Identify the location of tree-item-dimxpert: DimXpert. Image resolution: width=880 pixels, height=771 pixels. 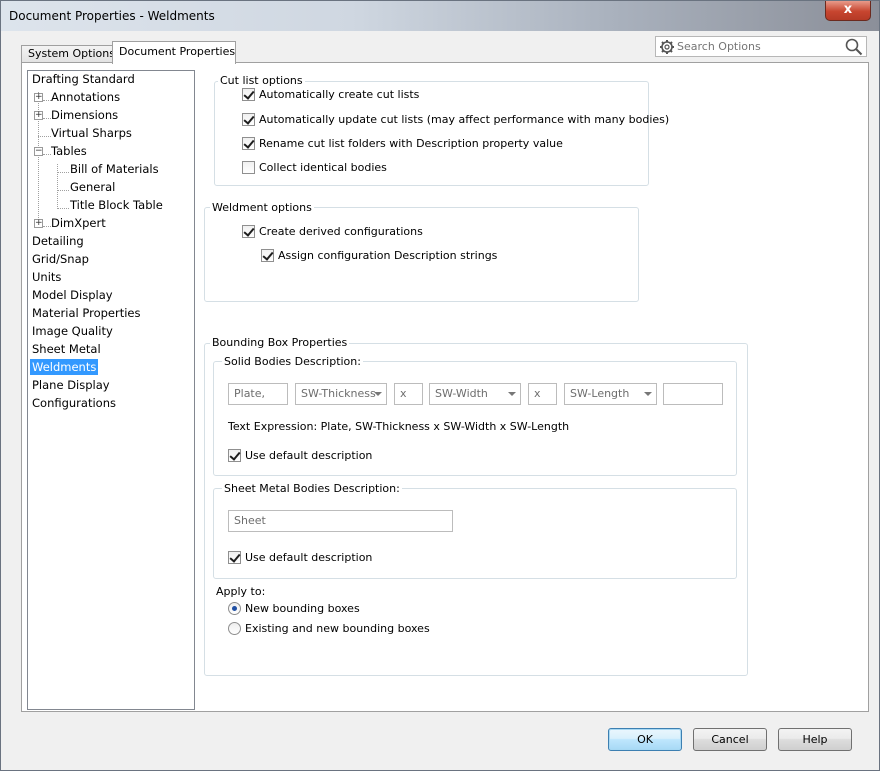
(78, 223).